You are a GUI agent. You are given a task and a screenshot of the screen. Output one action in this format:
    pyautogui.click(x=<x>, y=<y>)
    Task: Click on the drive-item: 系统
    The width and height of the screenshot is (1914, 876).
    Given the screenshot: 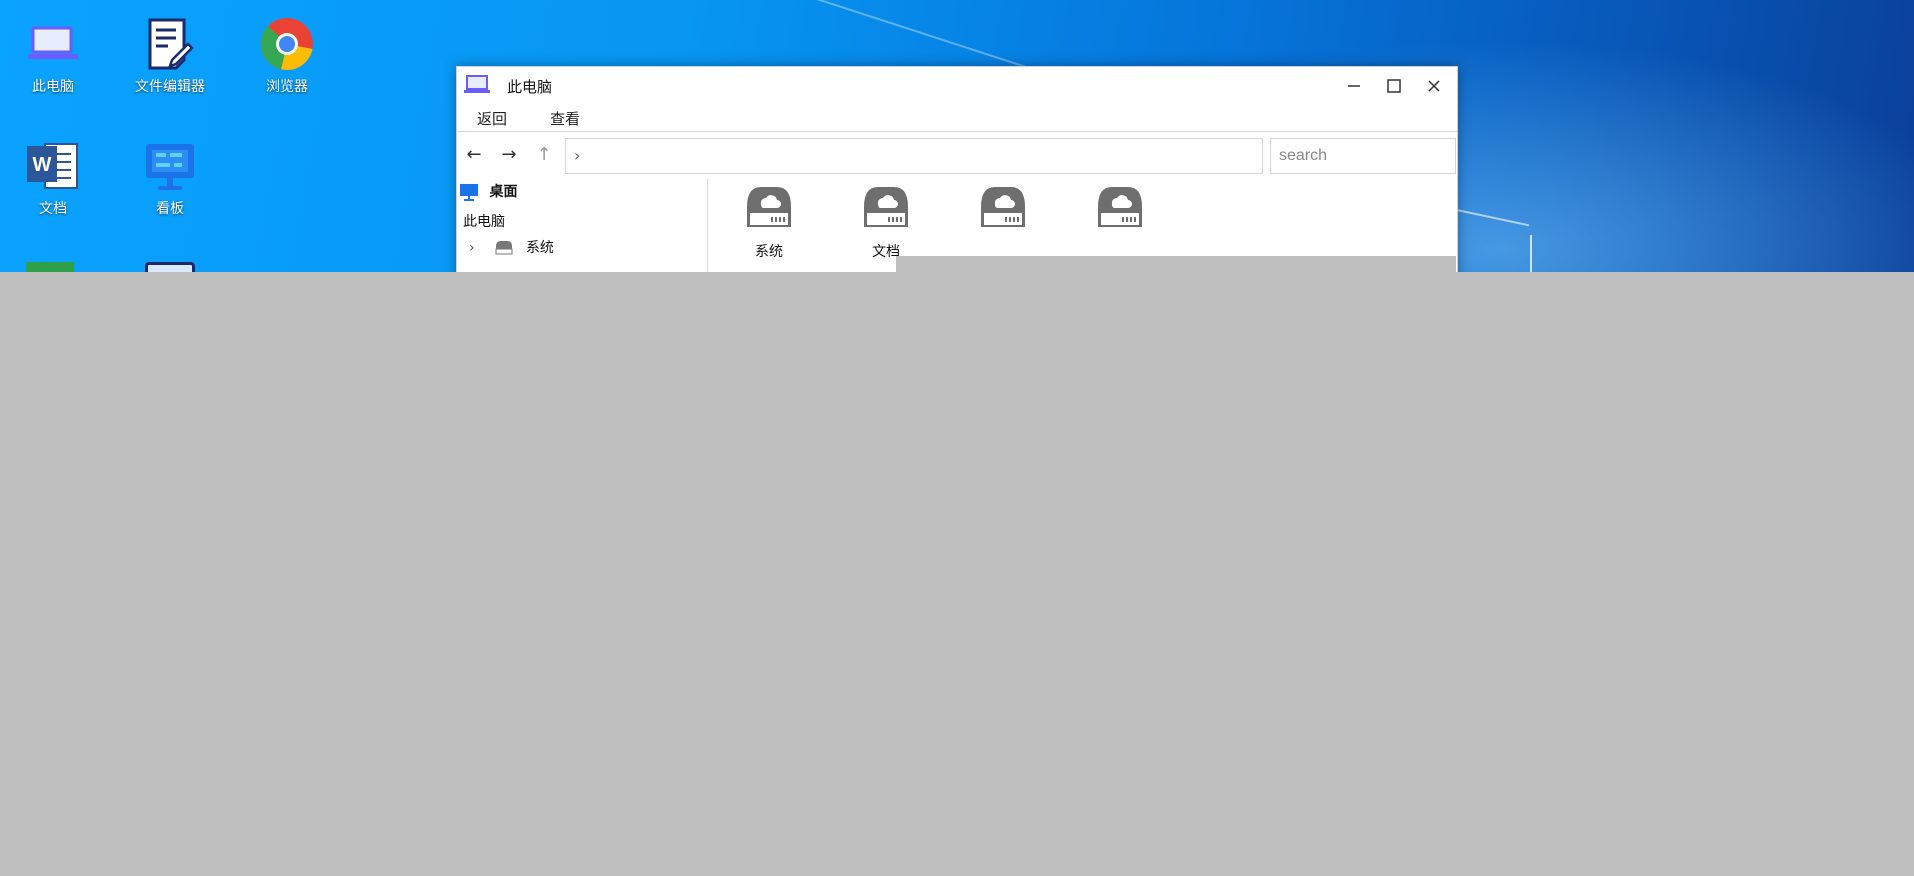 What is the action you would take?
    pyautogui.click(x=769, y=223)
    